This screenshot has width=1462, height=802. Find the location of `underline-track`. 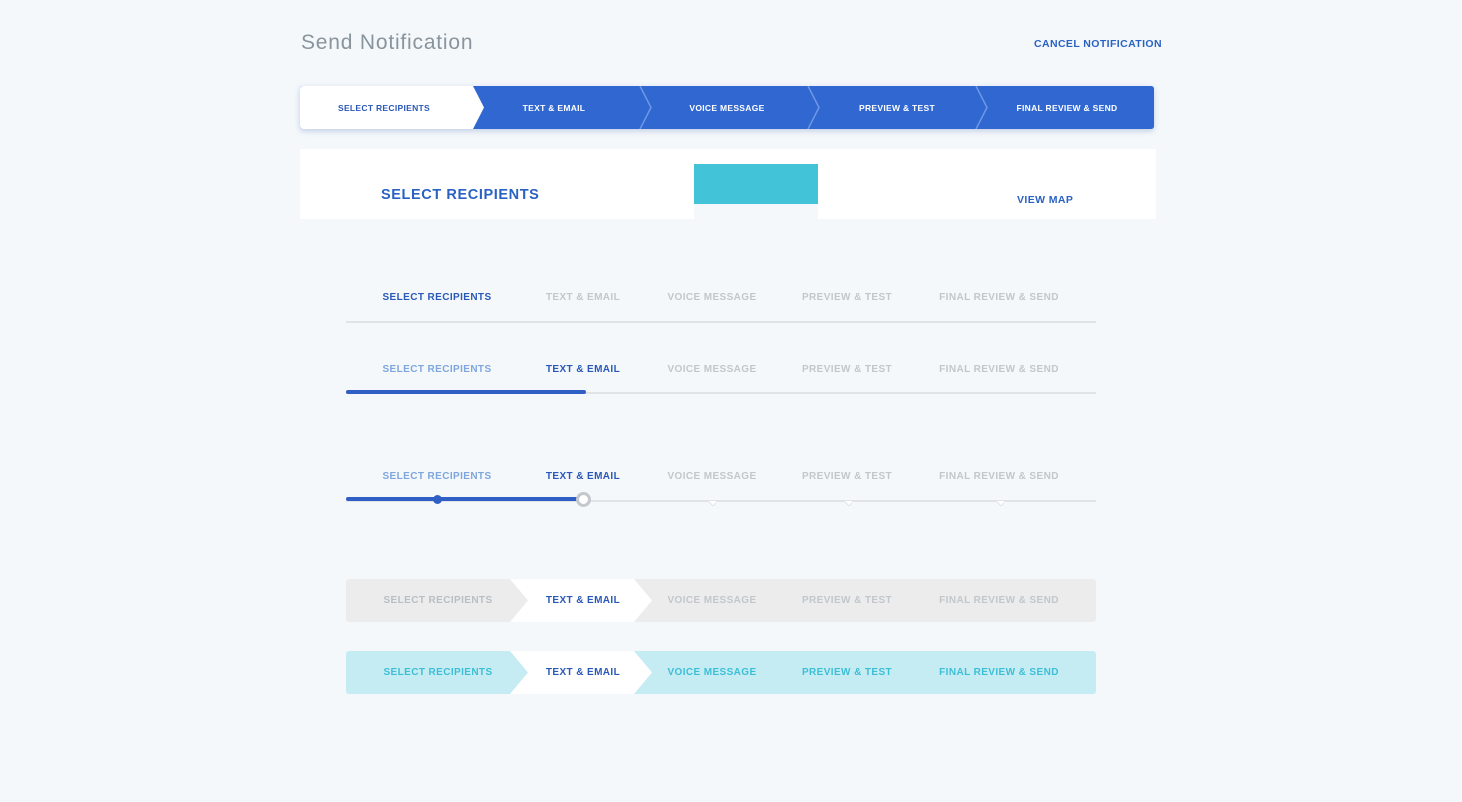

underline-track is located at coordinates (721, 322).